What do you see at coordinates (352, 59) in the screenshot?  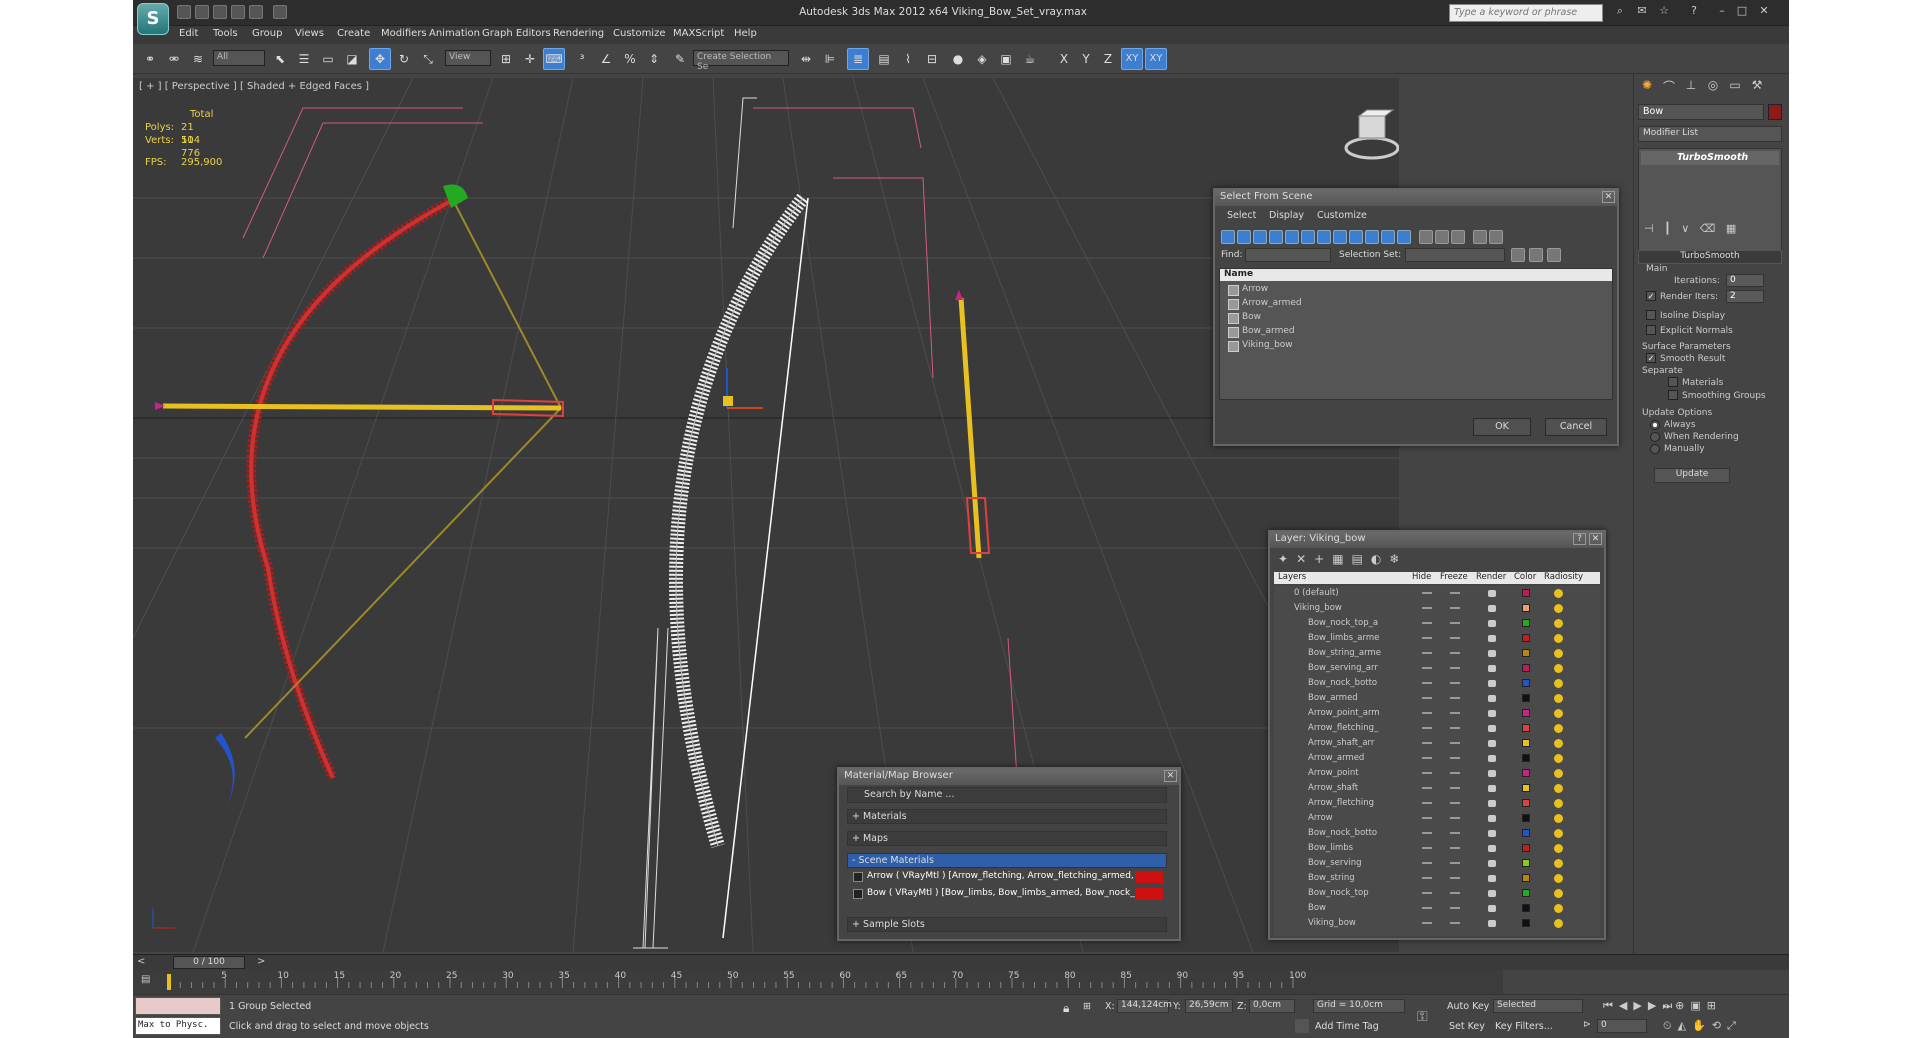 I see `window-crossing-icon: ◪` at bounding box center [352, 59].